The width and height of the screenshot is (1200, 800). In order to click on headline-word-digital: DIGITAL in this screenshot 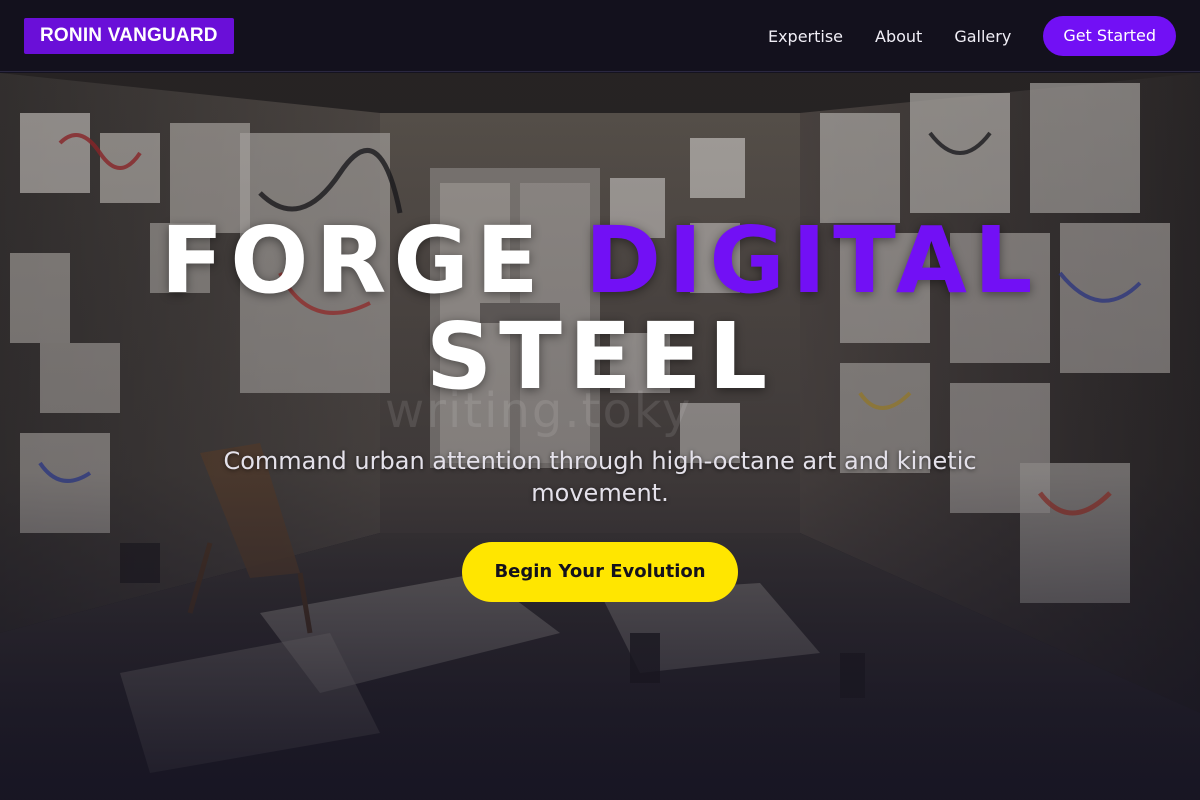, I will do `click(812, 260)`.